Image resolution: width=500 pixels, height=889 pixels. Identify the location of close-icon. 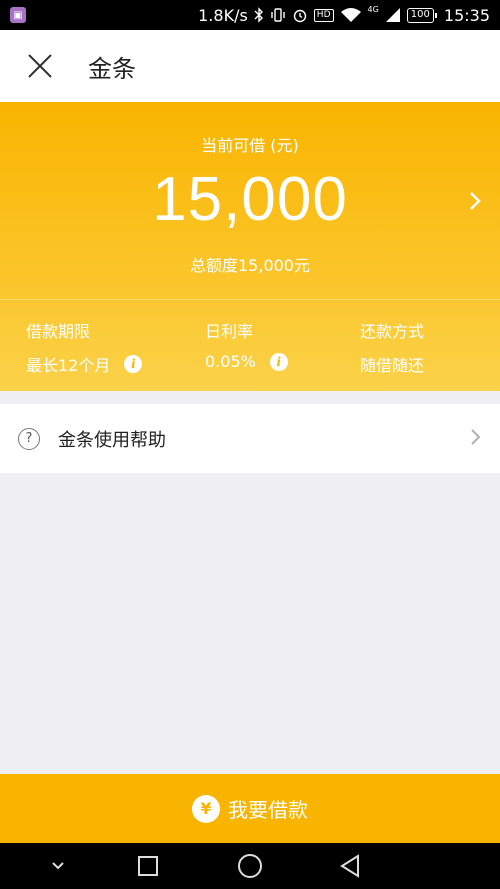
(40, 66).